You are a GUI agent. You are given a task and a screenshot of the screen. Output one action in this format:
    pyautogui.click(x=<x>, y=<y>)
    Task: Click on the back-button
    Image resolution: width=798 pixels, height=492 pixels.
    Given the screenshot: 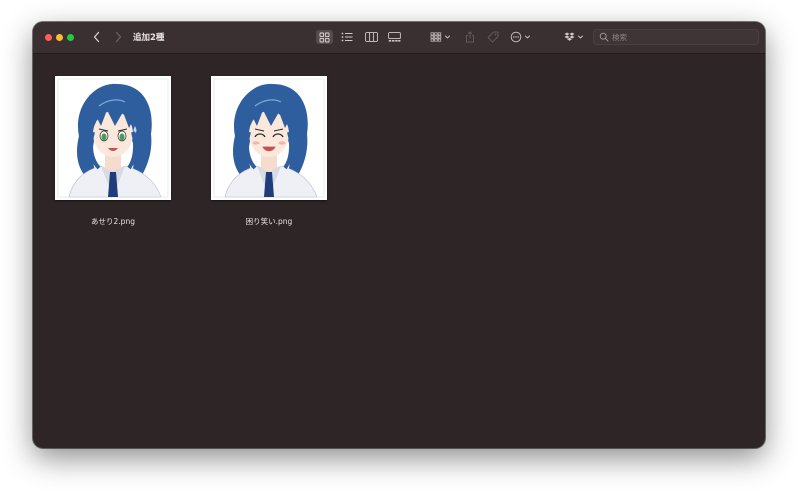 What is the action you would take?
    pyautogui.click(x=97, y=37)
    